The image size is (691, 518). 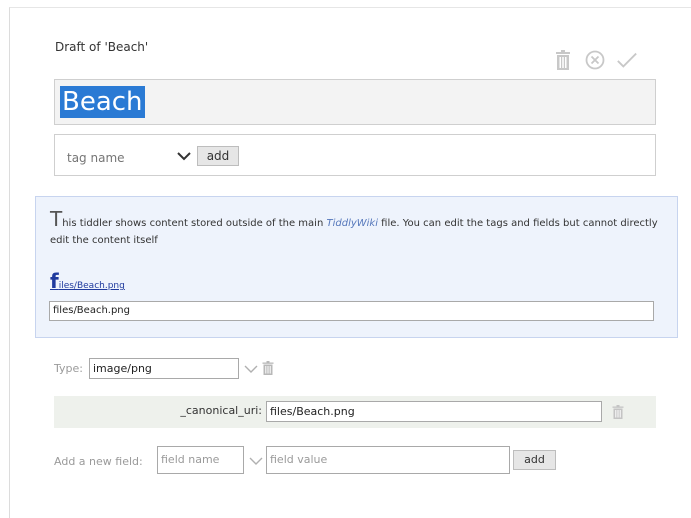 What do you see at coordinates (388, 460) in the screenshot?
I see `new-field-value-input: field value` at bounding box center [388, 460].